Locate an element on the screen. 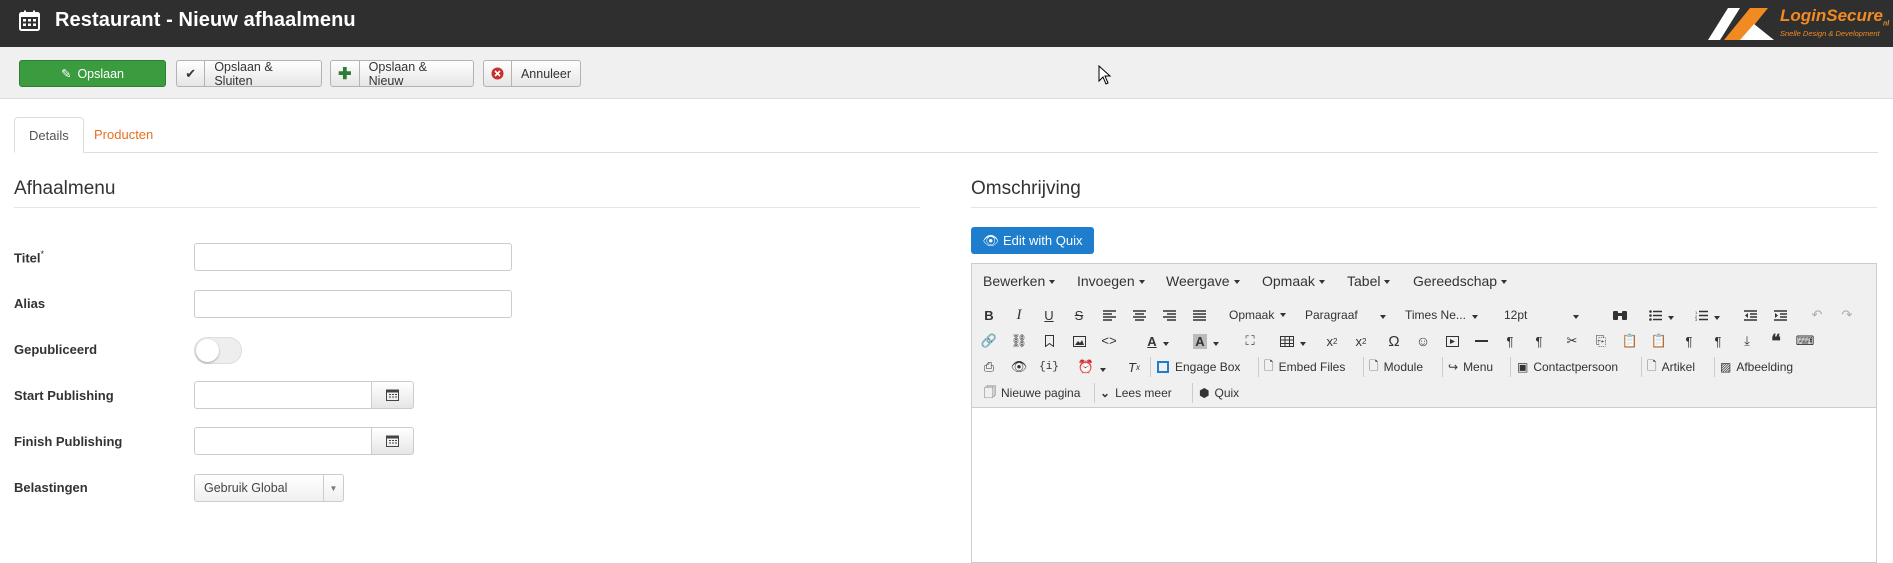  fullscreen-icon: ⛶ is located at coordinates (1250, 341).